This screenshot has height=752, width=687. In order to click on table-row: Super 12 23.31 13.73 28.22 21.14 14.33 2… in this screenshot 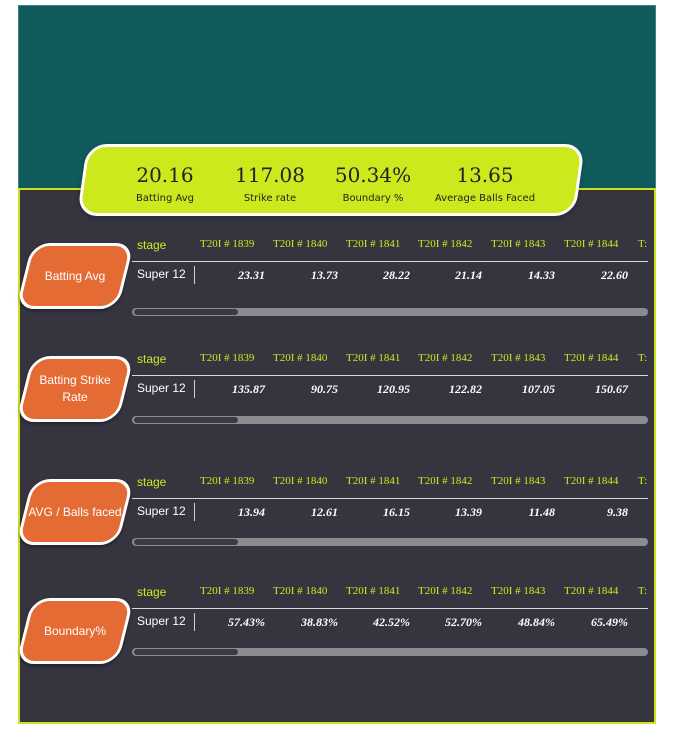, I will do `click(390, 276)`.